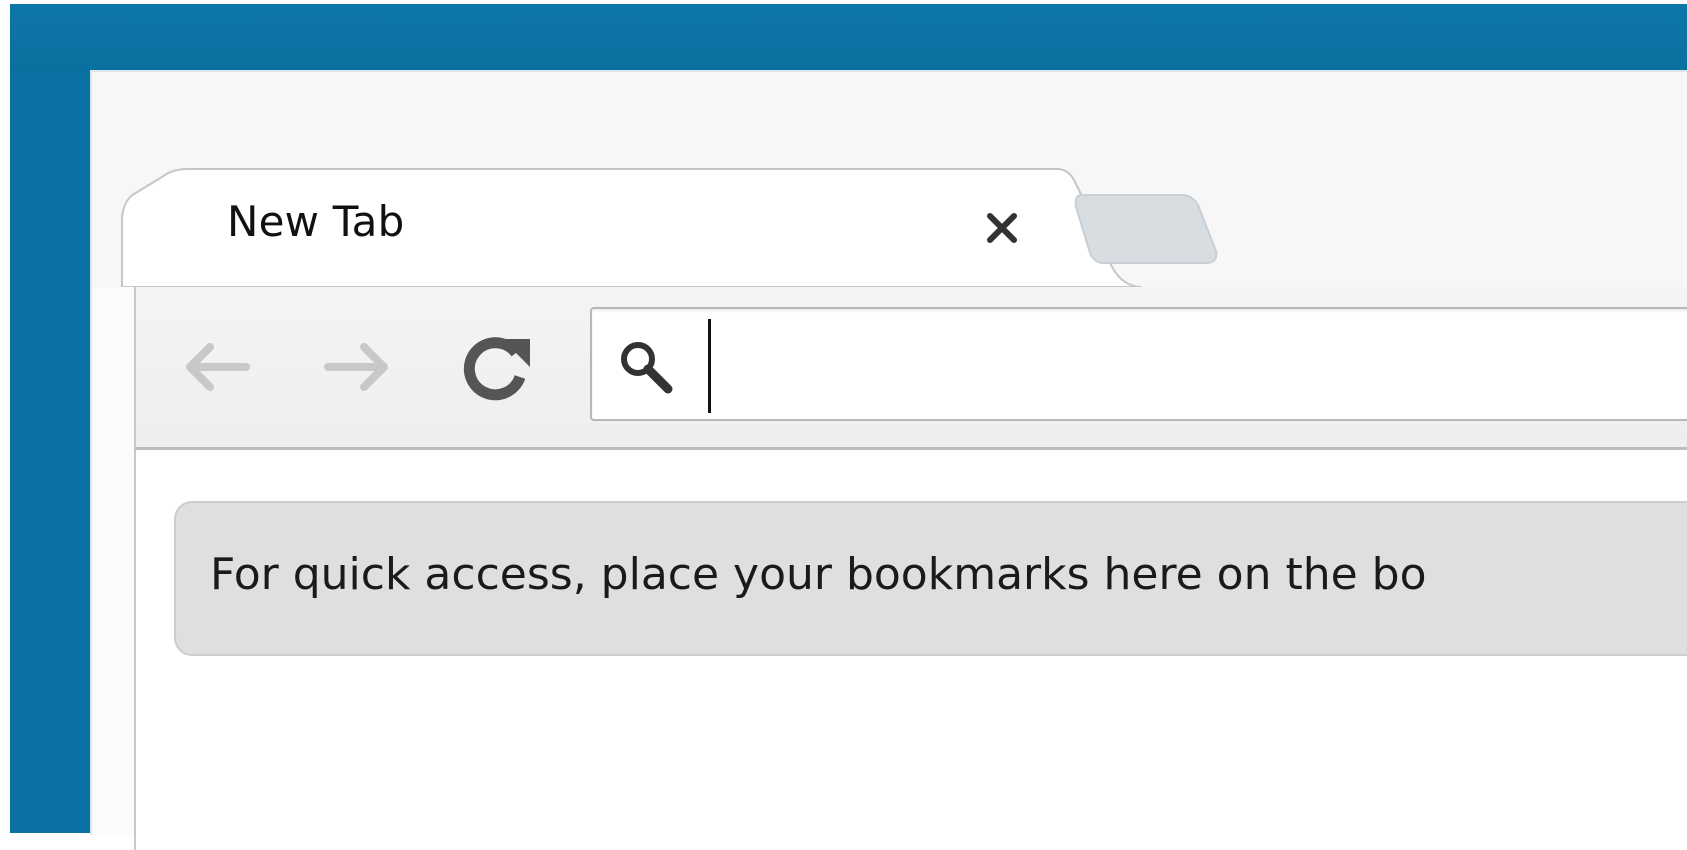 The width and height of the screenshot is (1687, 850). What do you see at coordinates (358, 367) in the screenshot?
I see `forward-arrow-icon` at bounding box center [358, 367].